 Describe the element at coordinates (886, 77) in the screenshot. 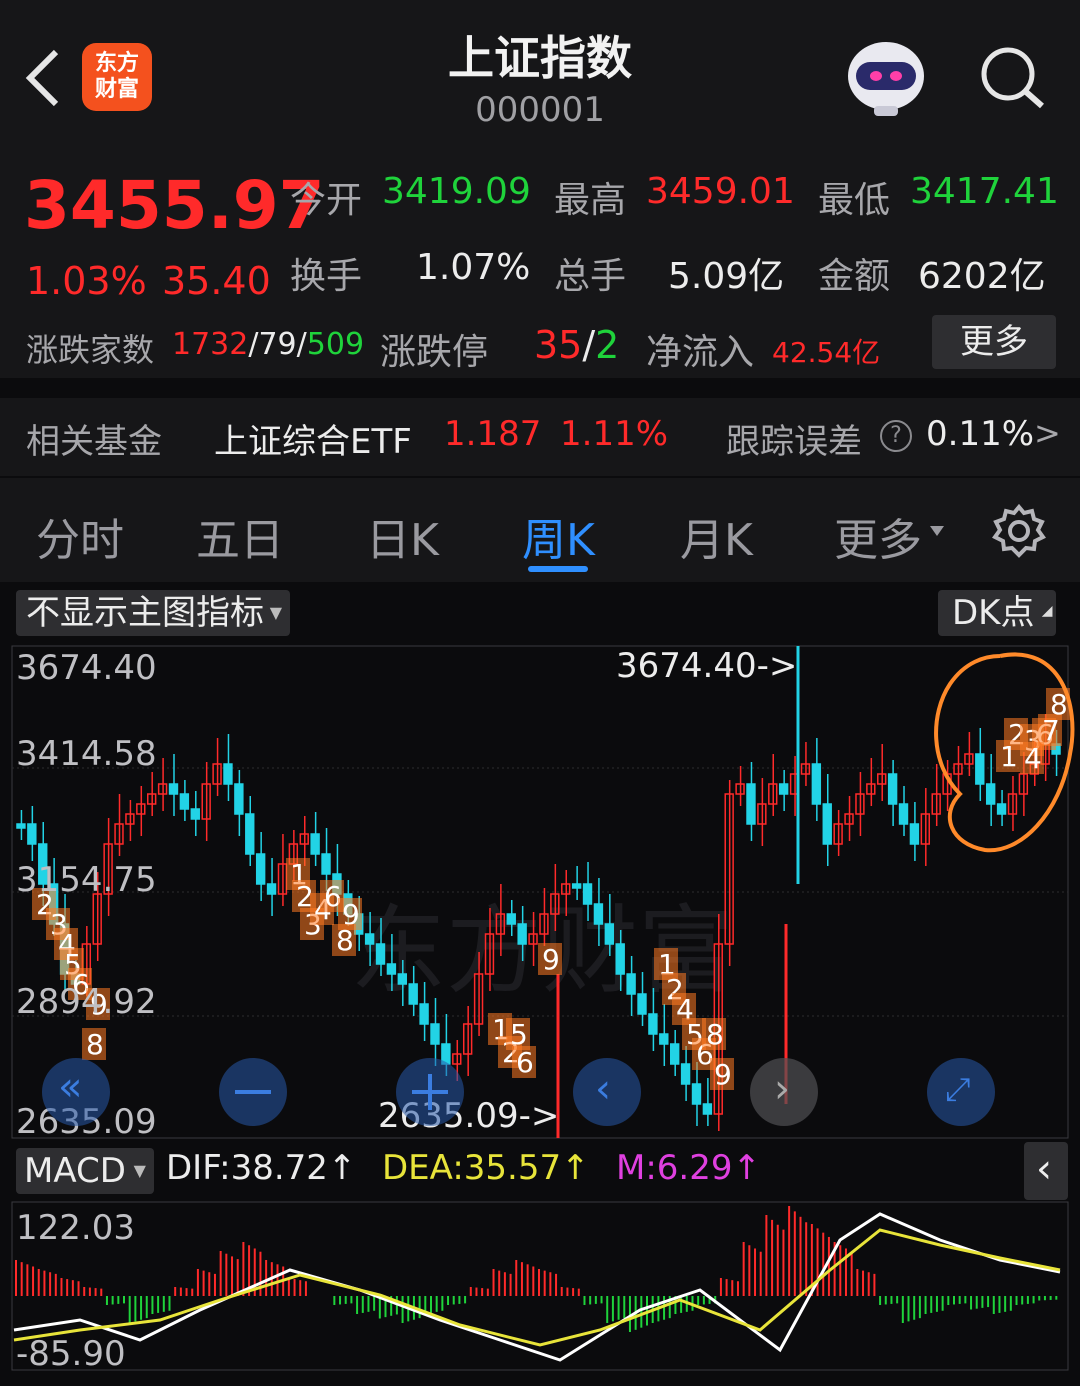

I see `robot-avatar-icon` at that location.